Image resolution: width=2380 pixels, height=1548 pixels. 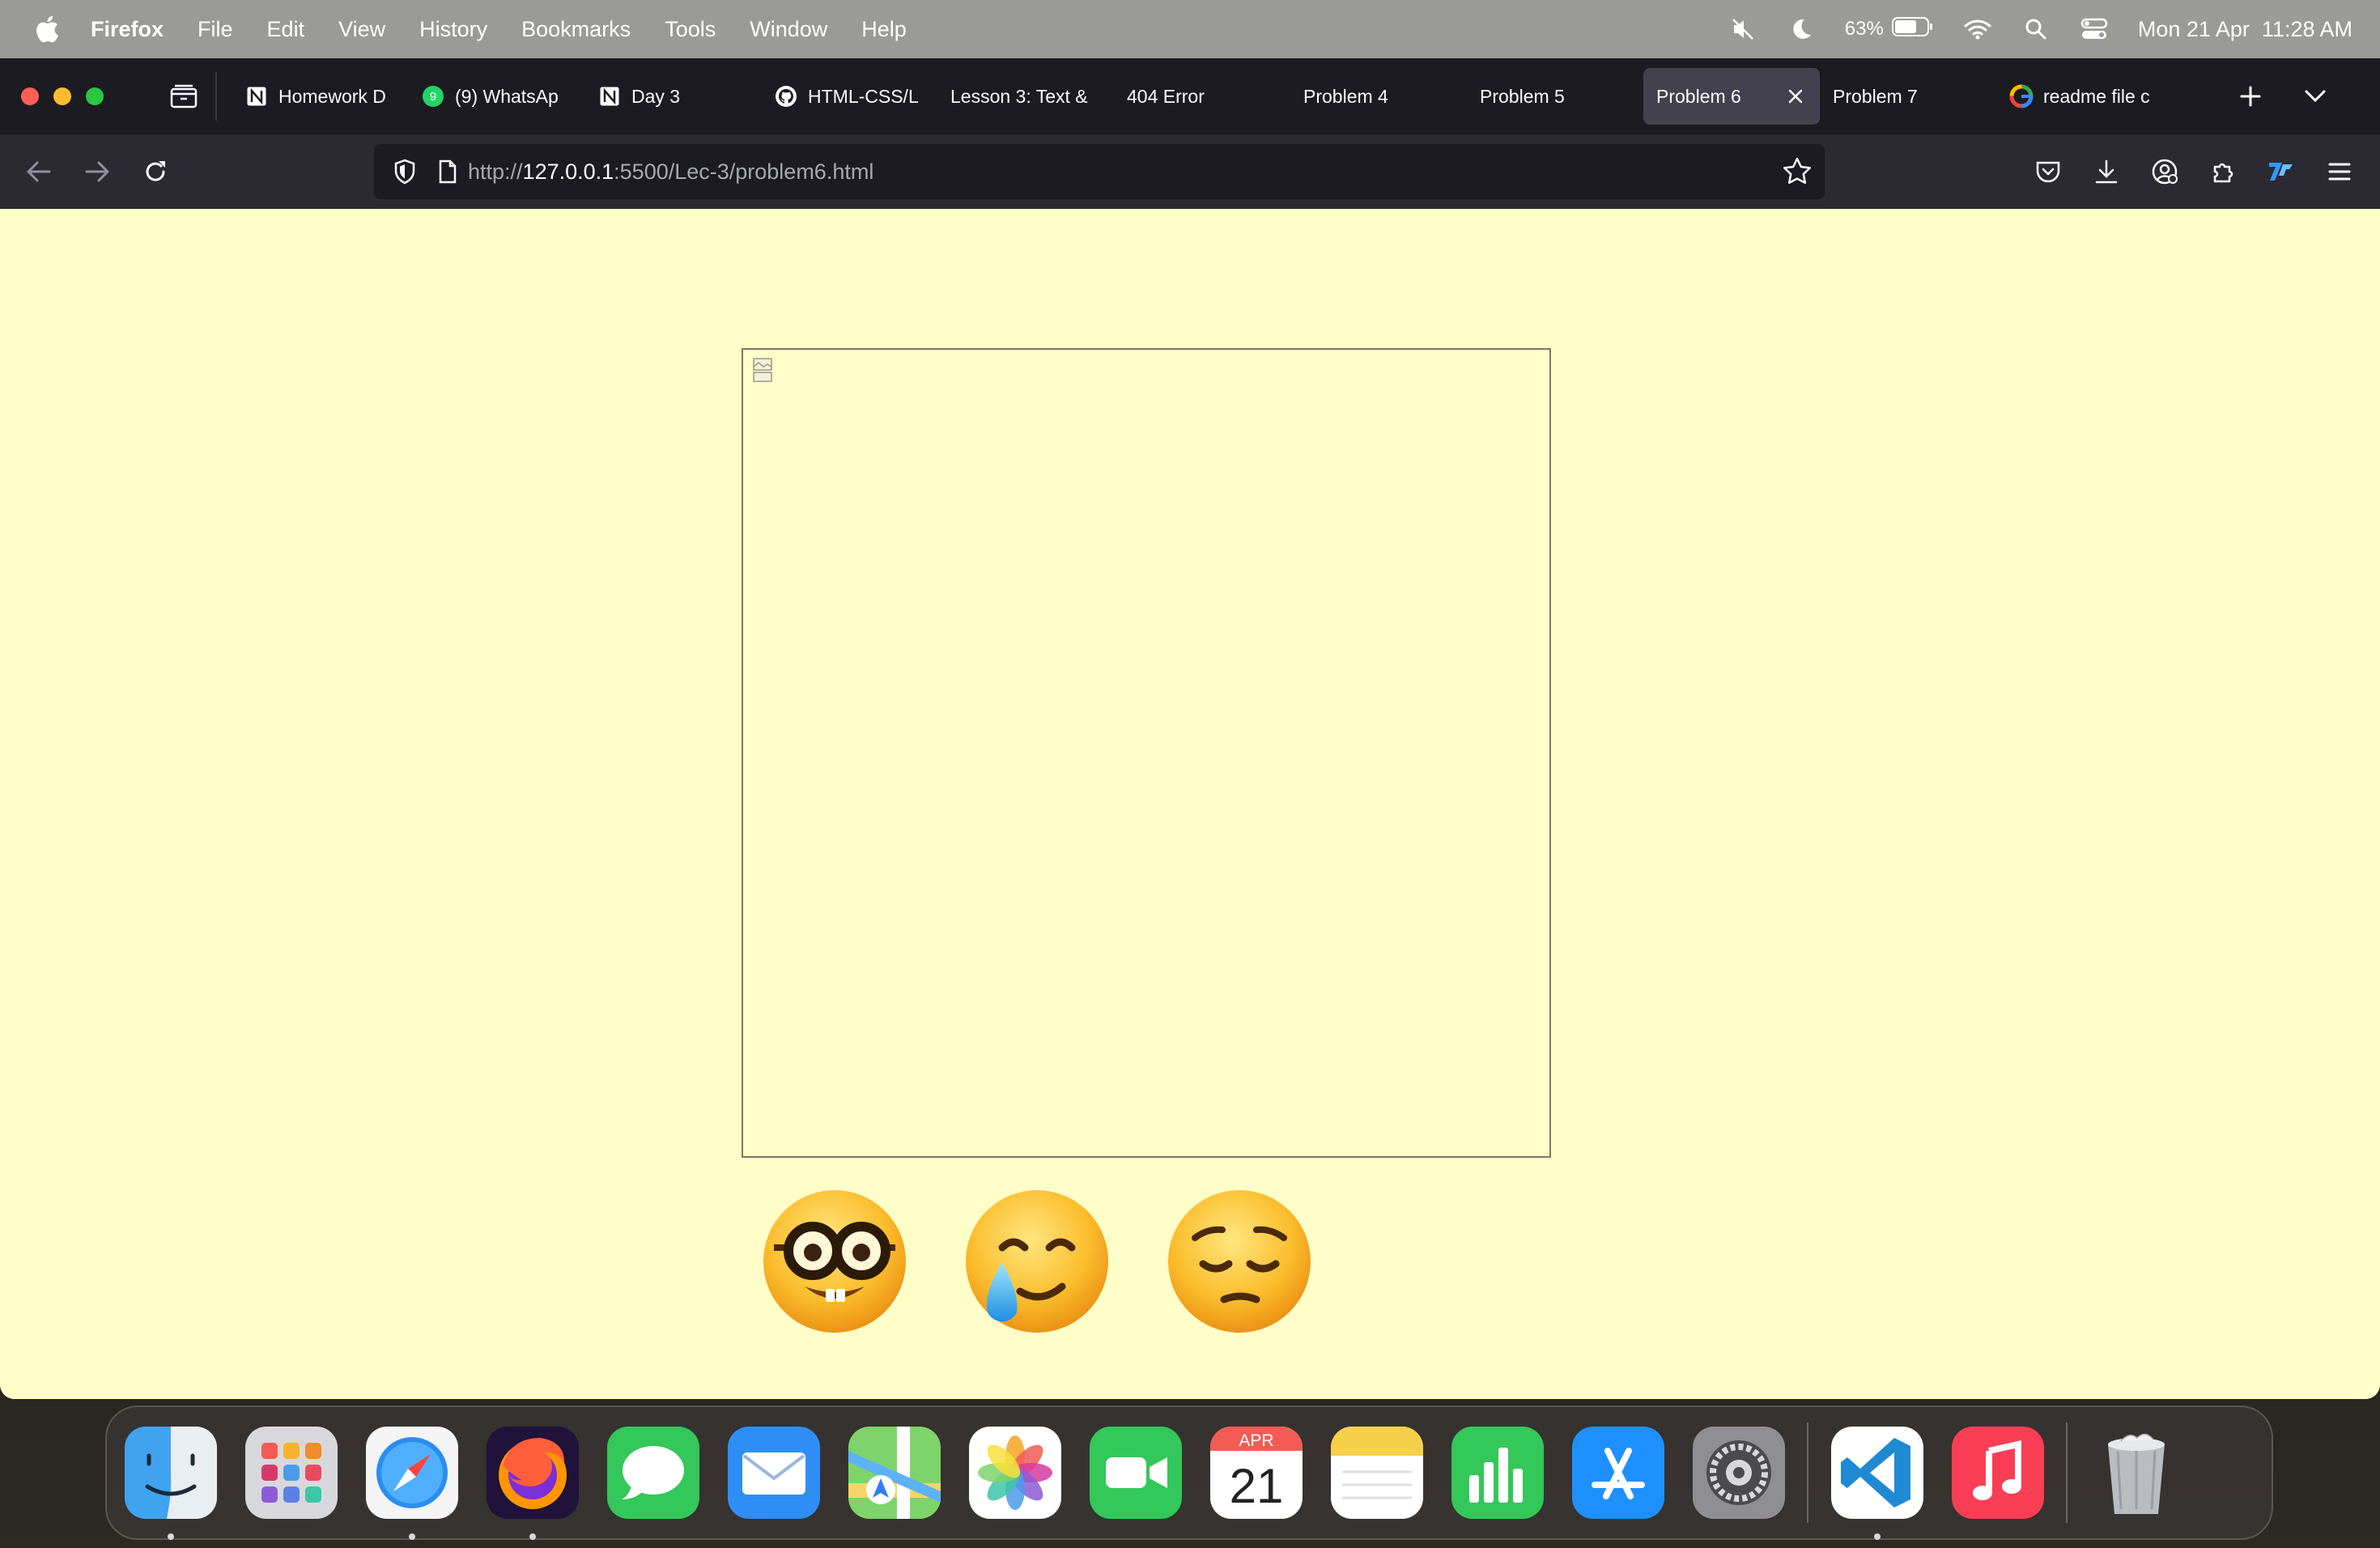 I want to click on bookmark-star-icon, so click(x=1797, y=174).